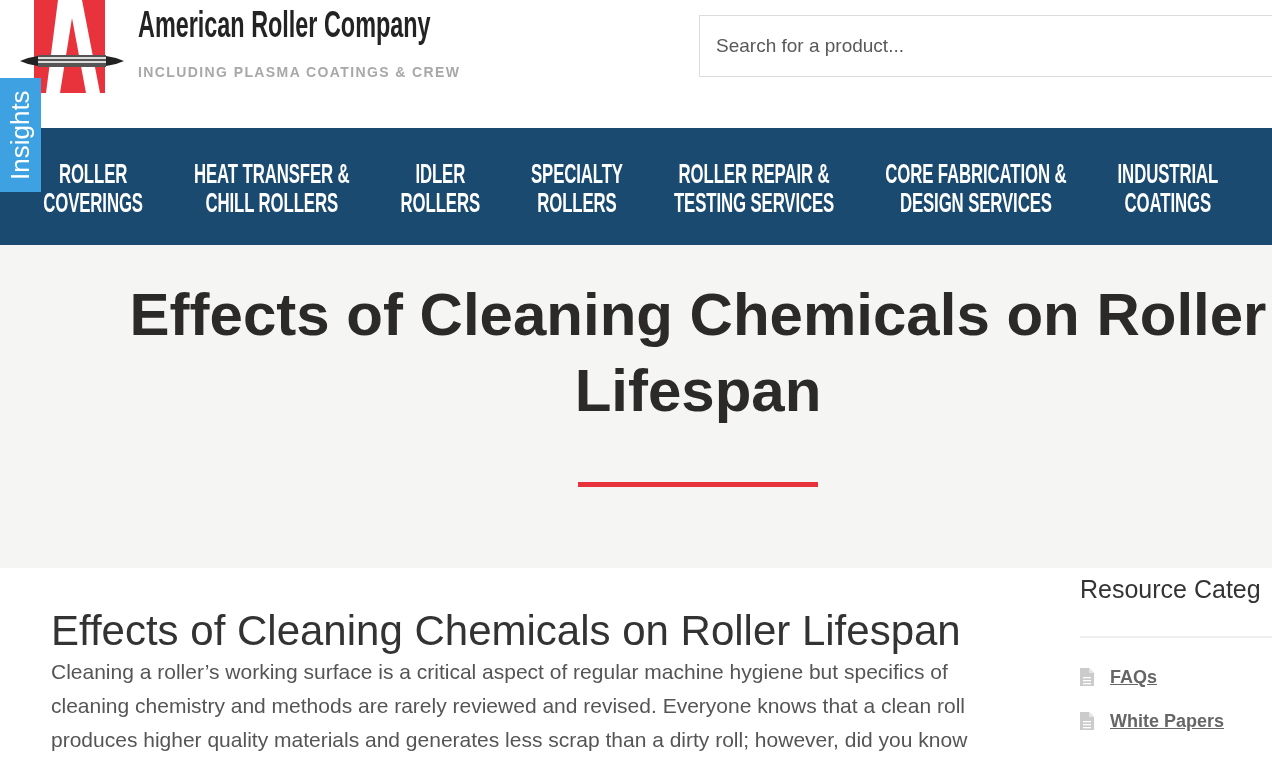 This screenshot has height=760, width=1272. Describe the element at coordinates (1171, 589) in the screenshot. I see `sidebar-heading: Resource Categ` at that location.